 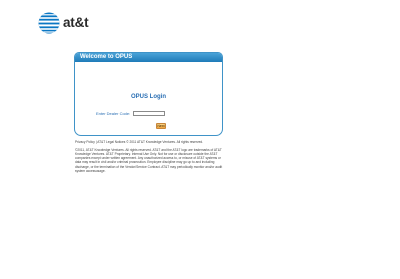 What do you see at coordinates (148, 97) in the screenshot?
I see `login-title: OPUS Login` at bounding box center [148, 97].